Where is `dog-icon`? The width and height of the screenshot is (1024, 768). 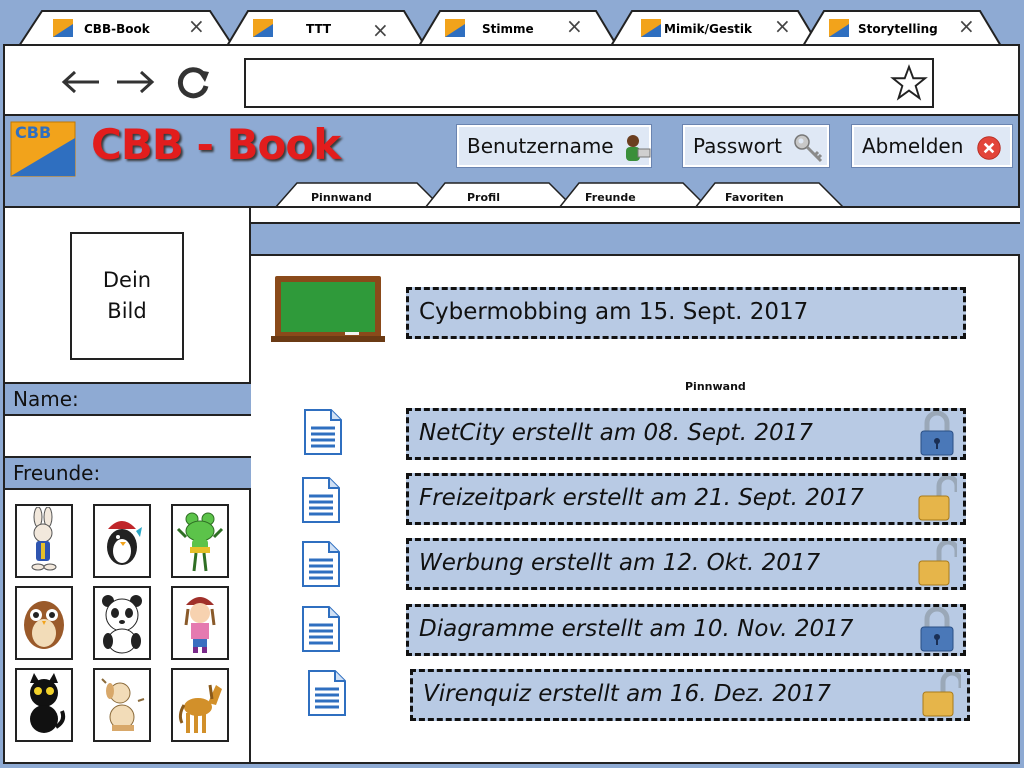
dog-icon is located at coordinates (123, 704).